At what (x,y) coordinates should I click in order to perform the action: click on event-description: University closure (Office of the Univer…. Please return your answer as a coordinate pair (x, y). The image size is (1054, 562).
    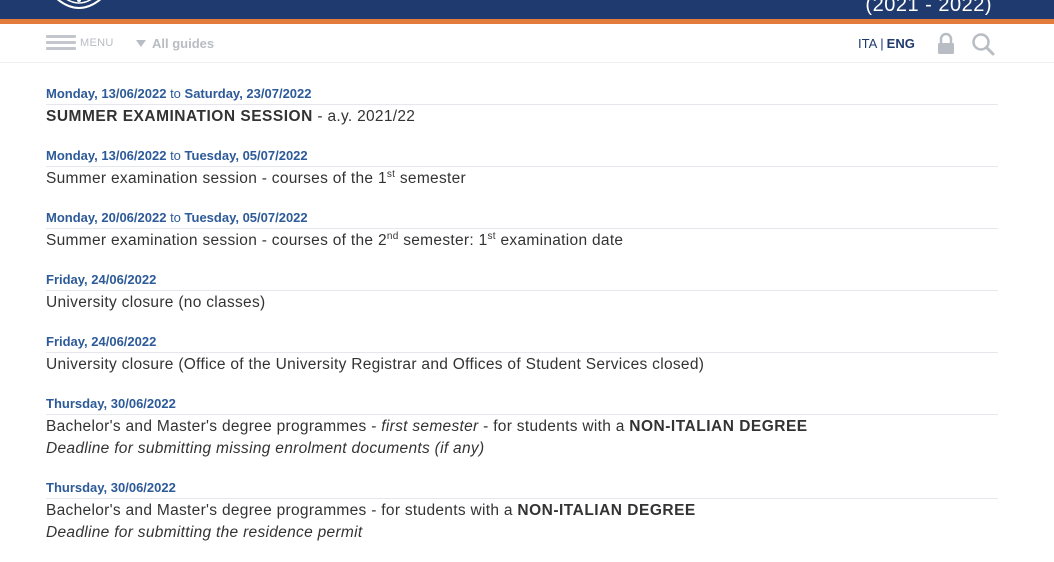
    Looking at the image, I should click on (375, 364).